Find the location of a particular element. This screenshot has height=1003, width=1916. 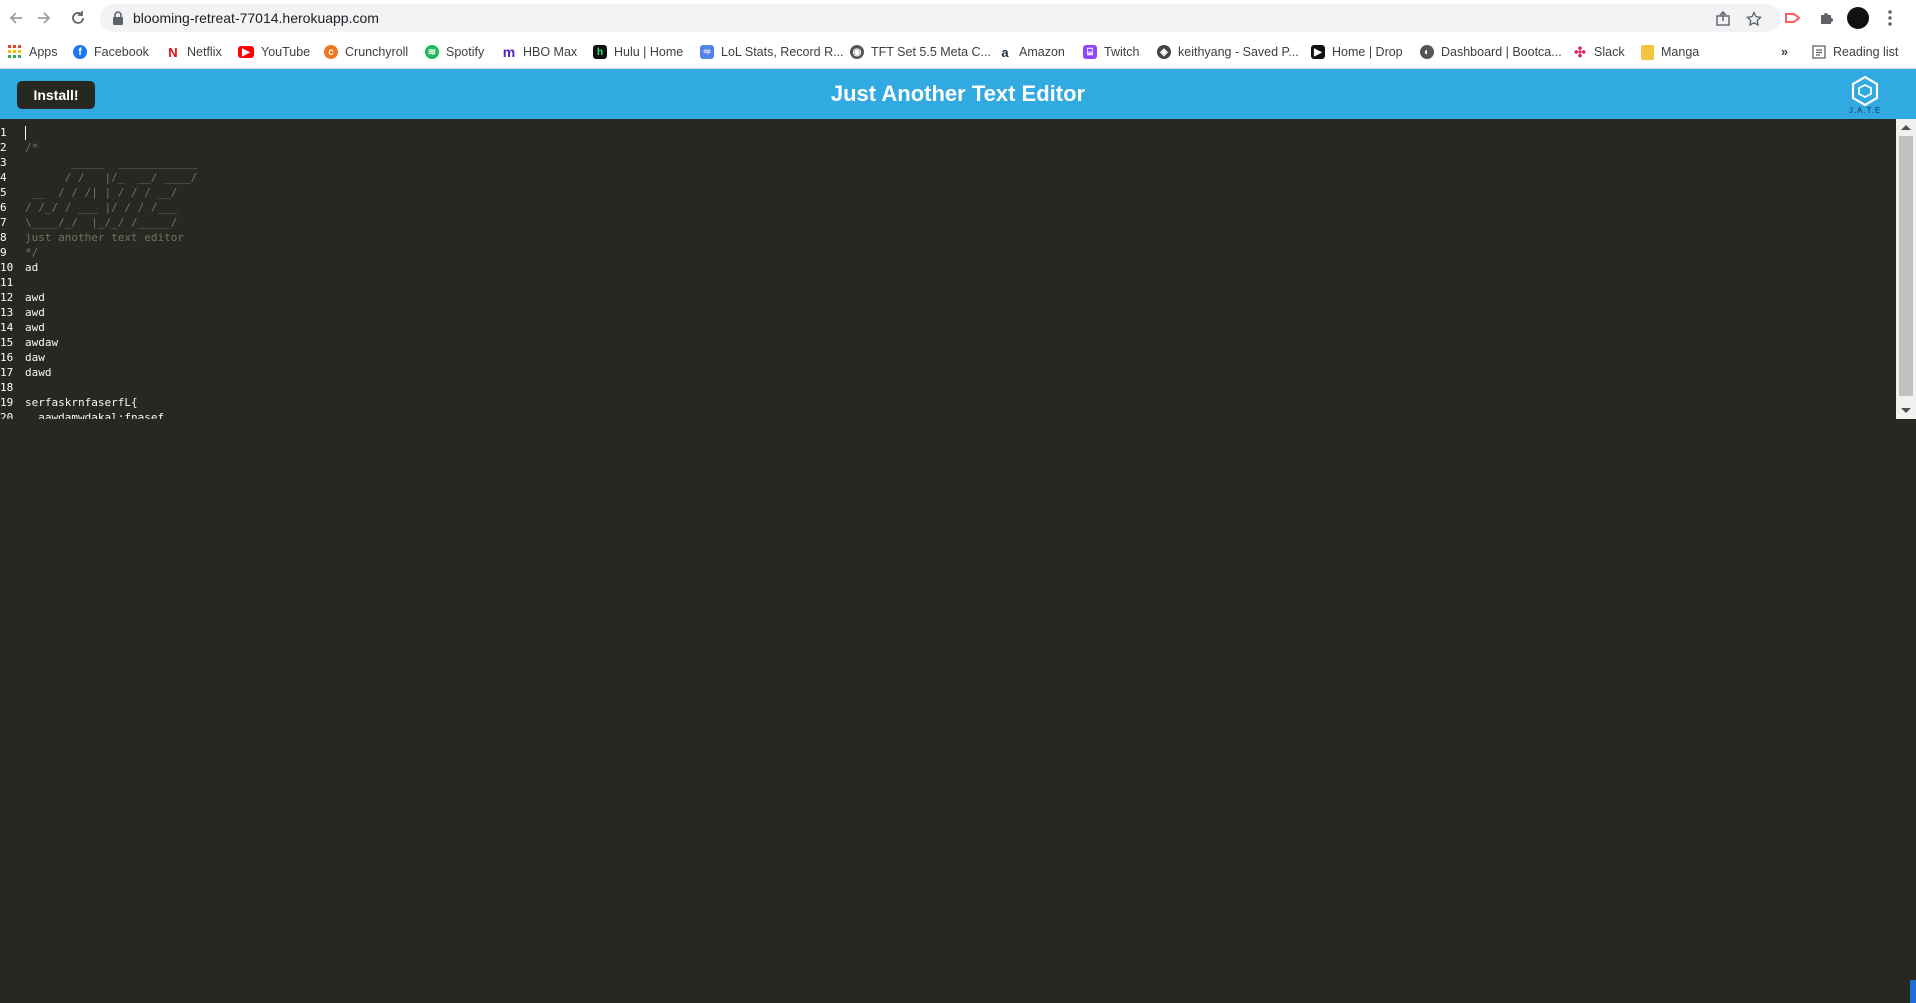

line-number: 16 is located at coordinates (7, 357).